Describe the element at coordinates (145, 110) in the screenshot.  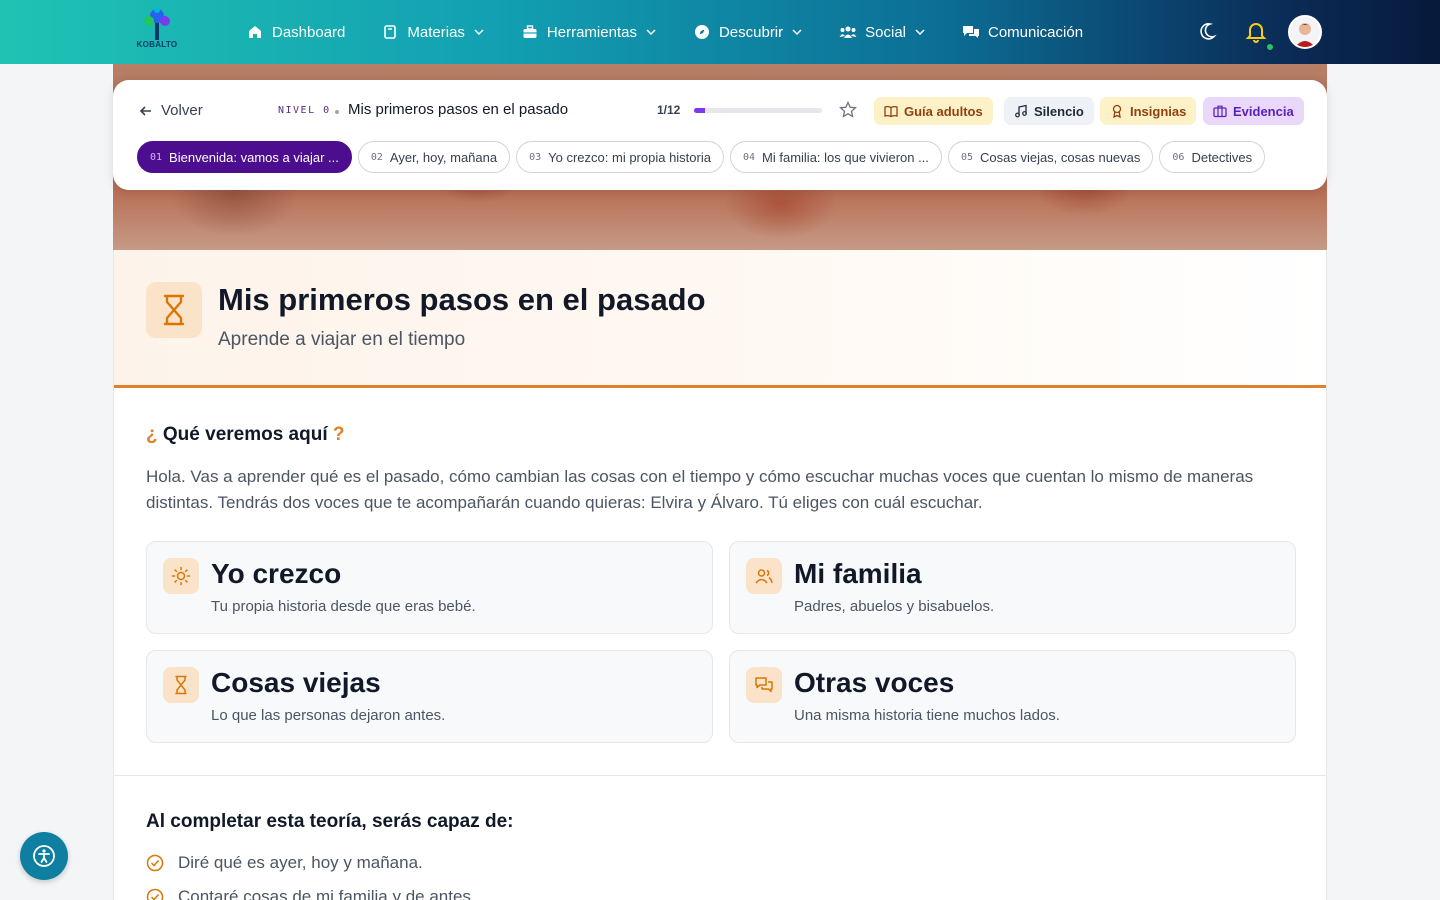
I see `arrow-left-icon` at that location.